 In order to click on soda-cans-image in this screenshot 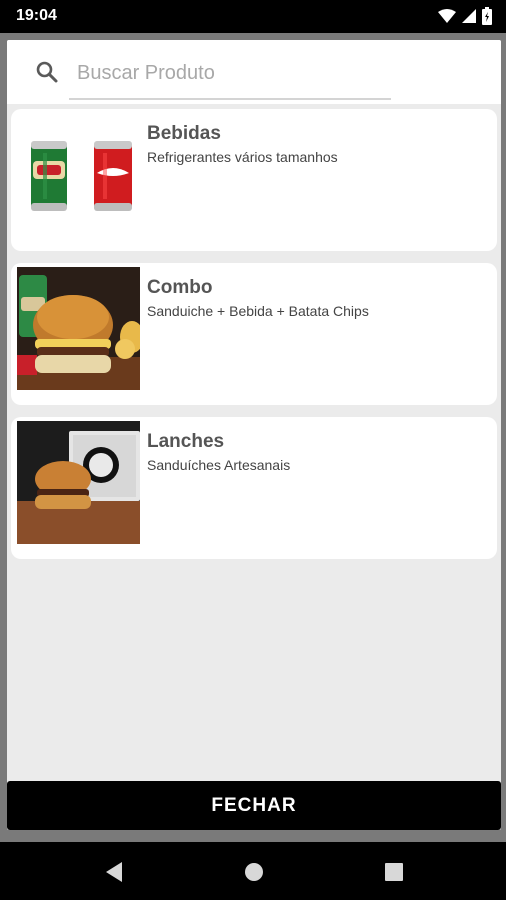, I will do `click(78, 174)`.